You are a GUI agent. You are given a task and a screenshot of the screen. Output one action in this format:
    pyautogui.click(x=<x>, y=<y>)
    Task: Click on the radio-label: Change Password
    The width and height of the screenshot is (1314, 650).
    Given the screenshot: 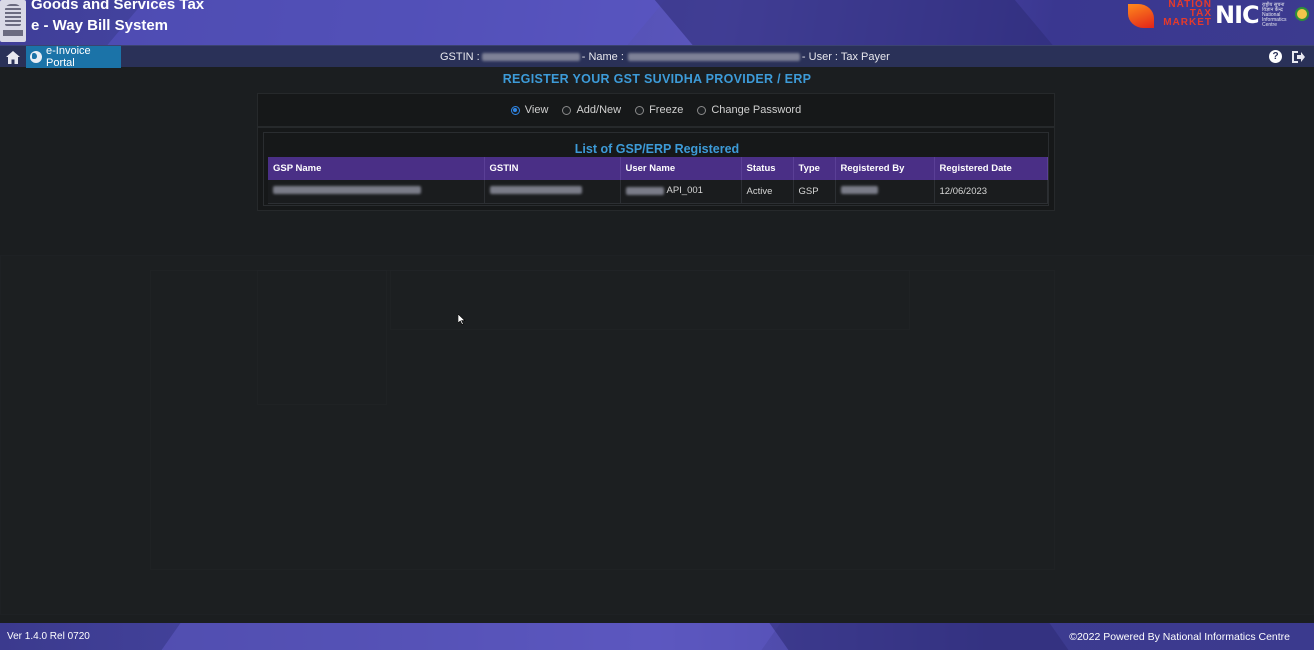 What is the action you would take?
    pyautogui.click(x=756, y=110)
    